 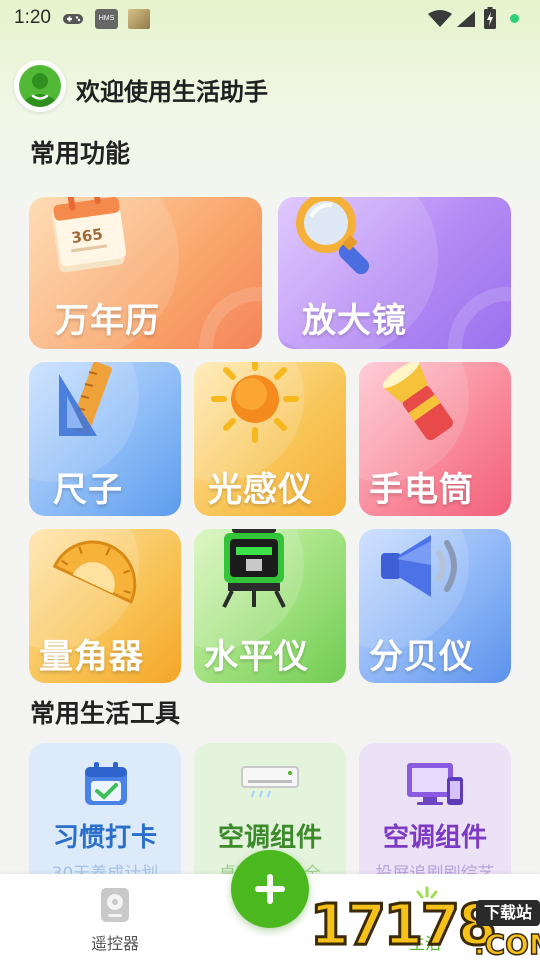 I want to click on watermark-number: 17178, so click(x=404, y=926).